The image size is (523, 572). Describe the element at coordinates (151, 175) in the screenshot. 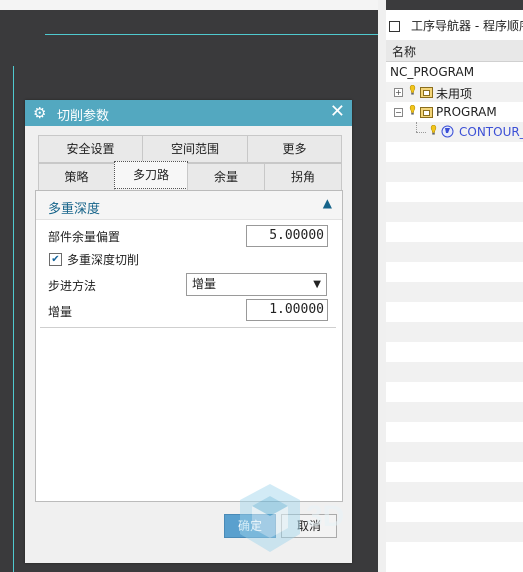

I see `tab-multiple-passes: 多刀路` at that location.